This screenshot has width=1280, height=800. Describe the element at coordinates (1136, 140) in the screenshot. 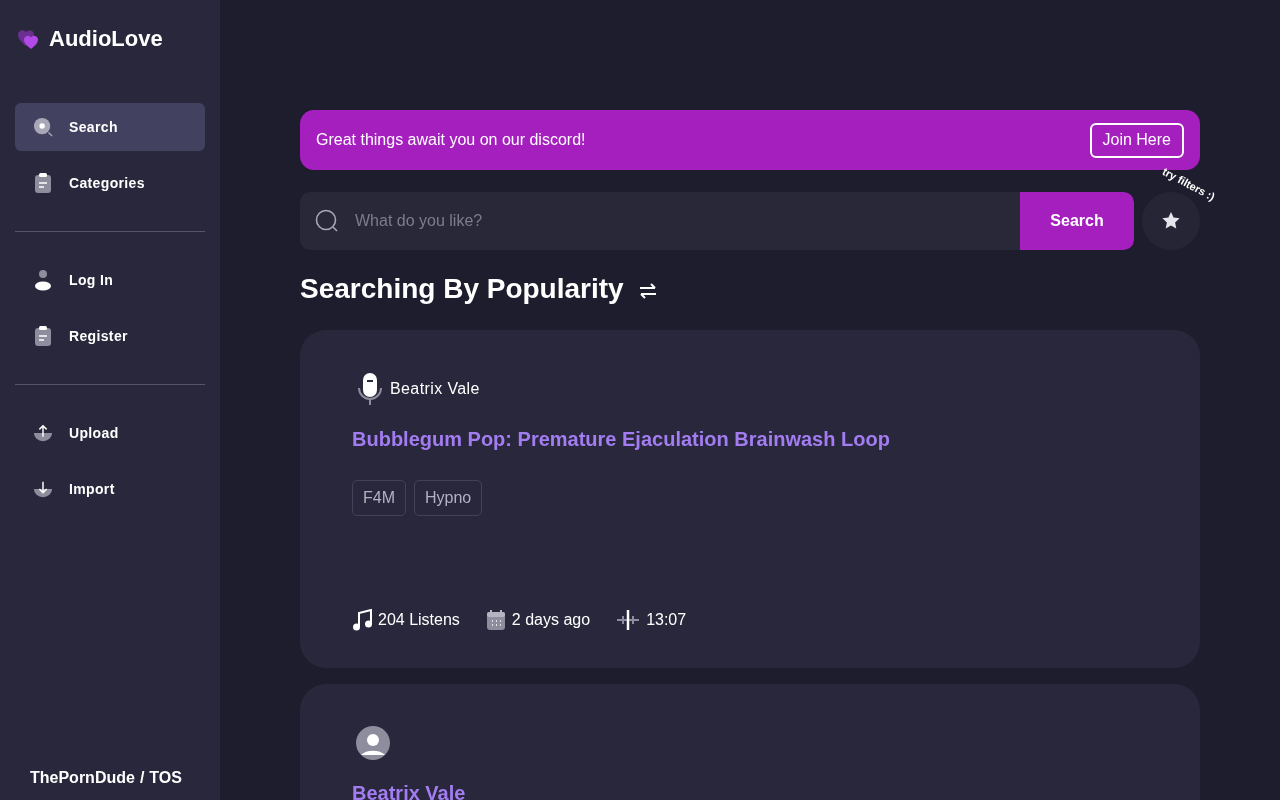

I see `join-button: Join Here` at that location.